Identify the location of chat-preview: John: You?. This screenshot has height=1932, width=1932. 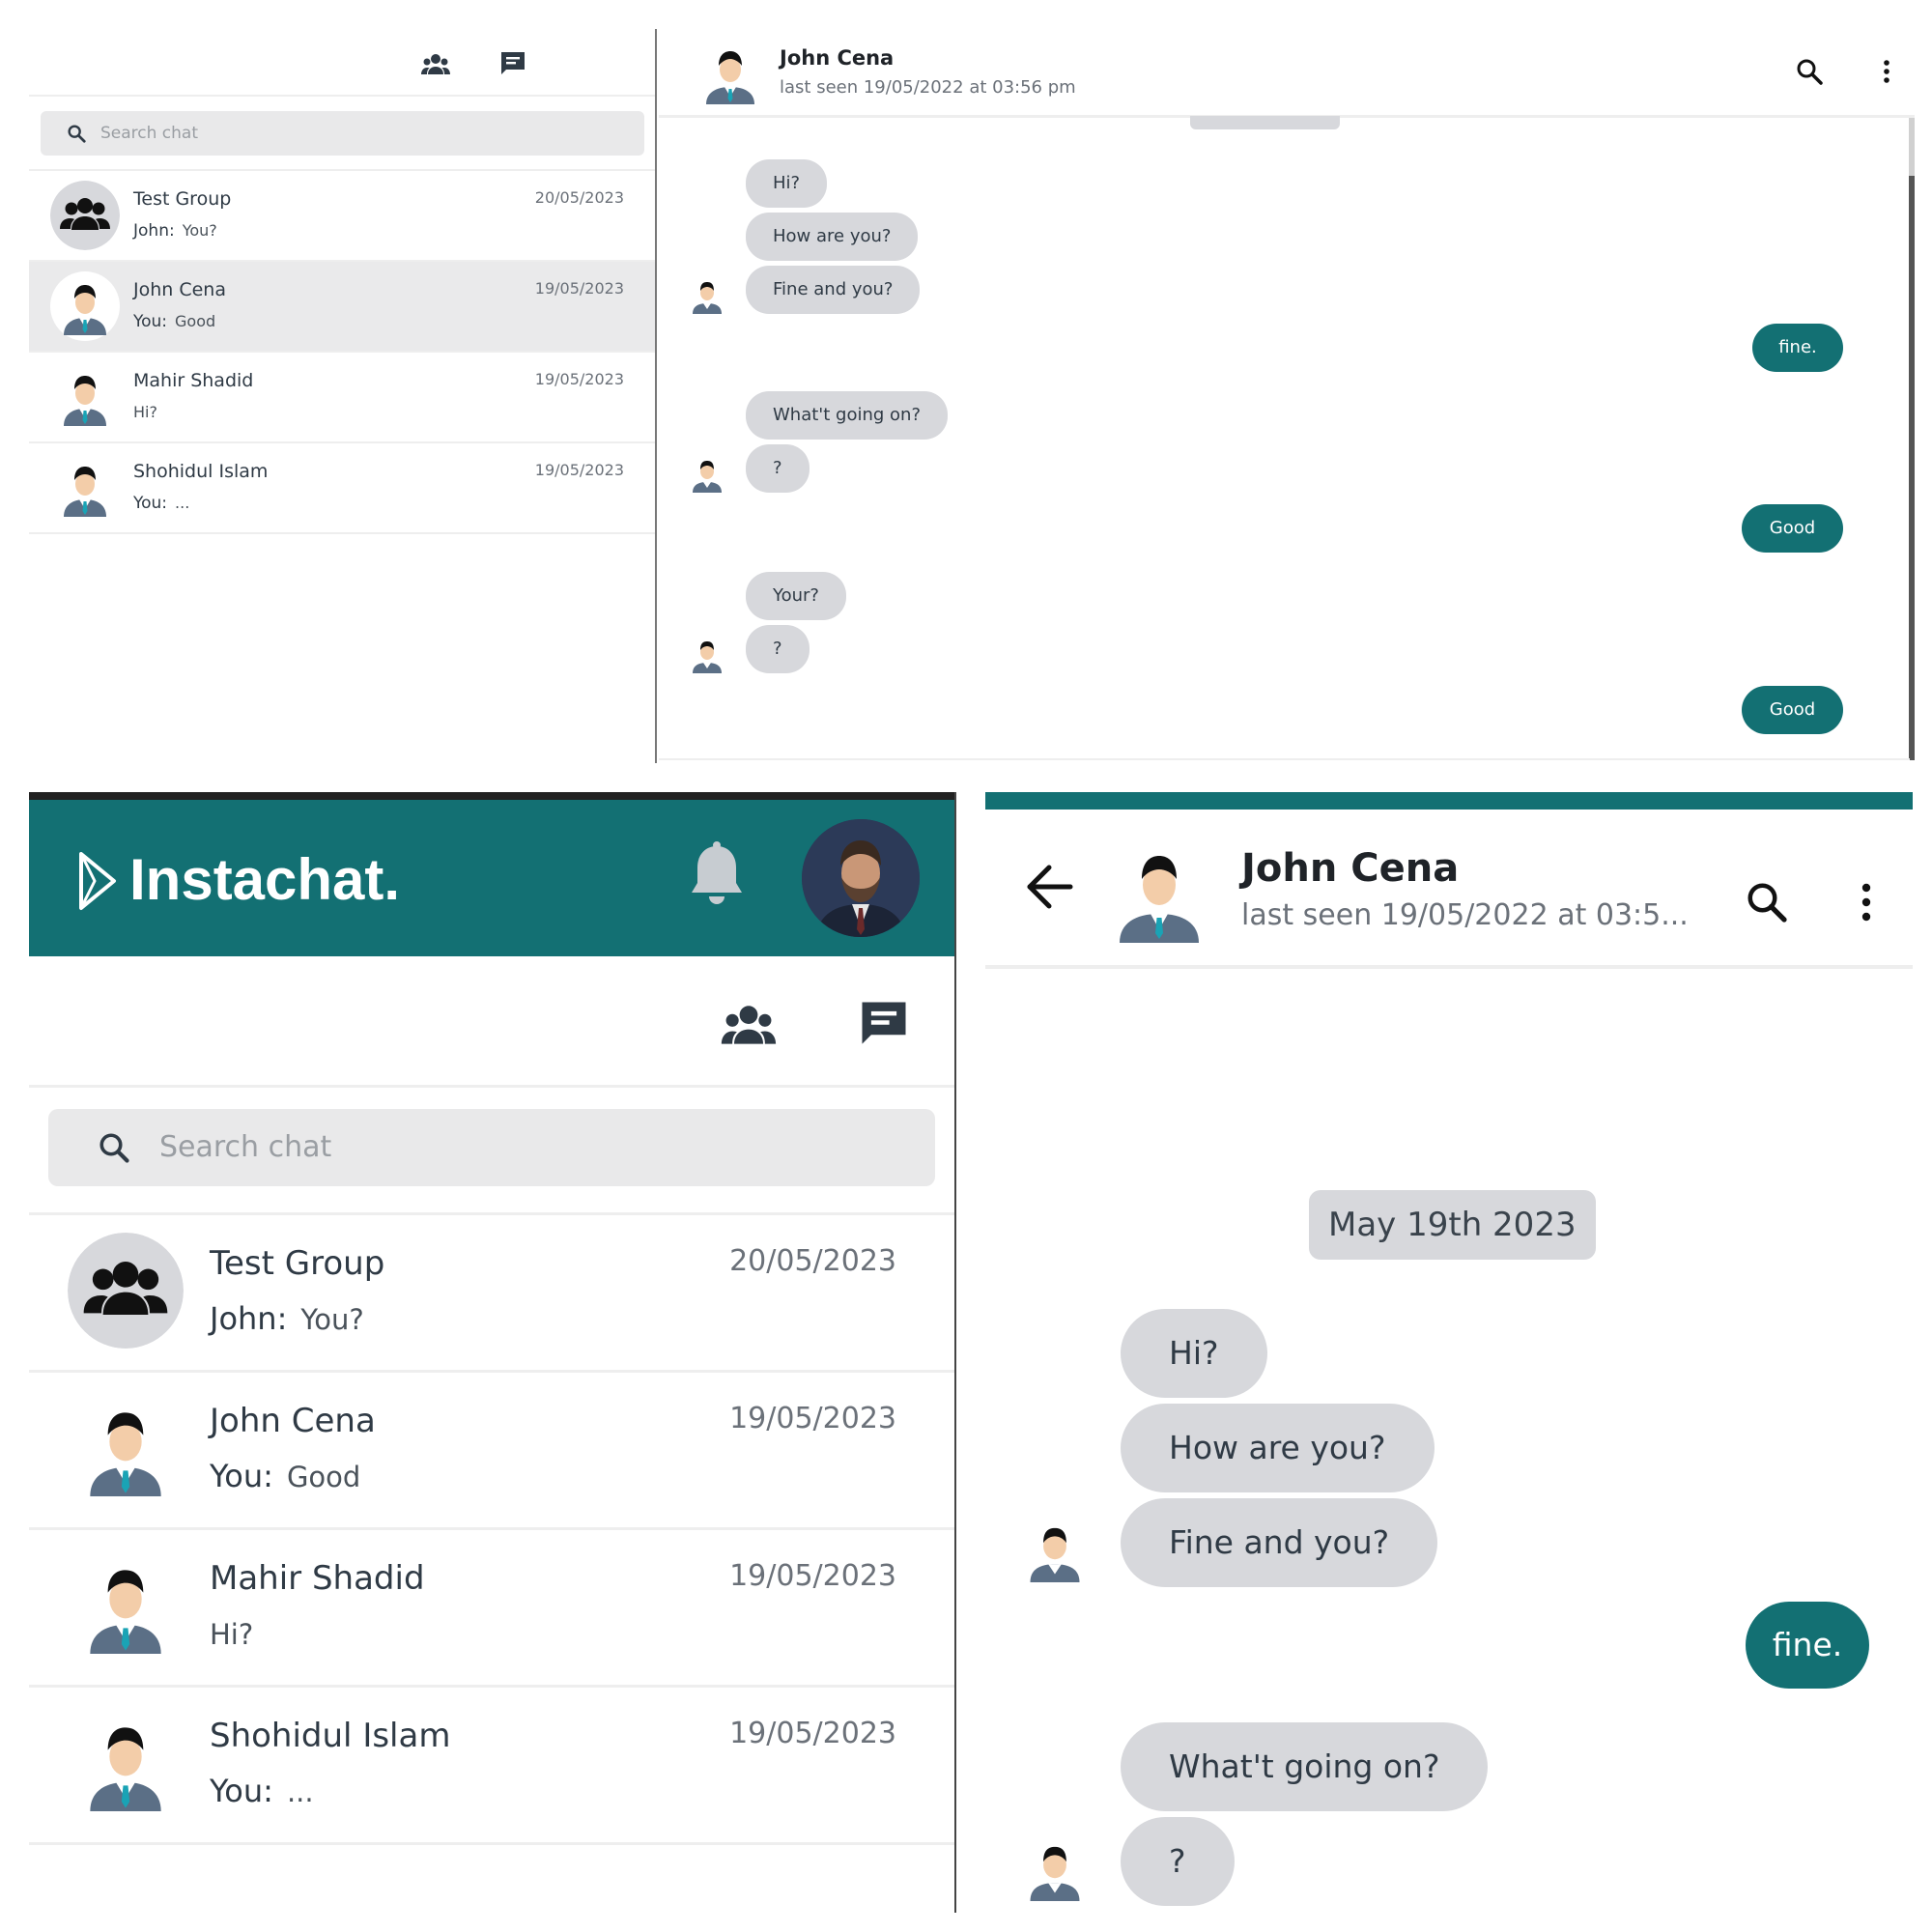
(287, 1318).